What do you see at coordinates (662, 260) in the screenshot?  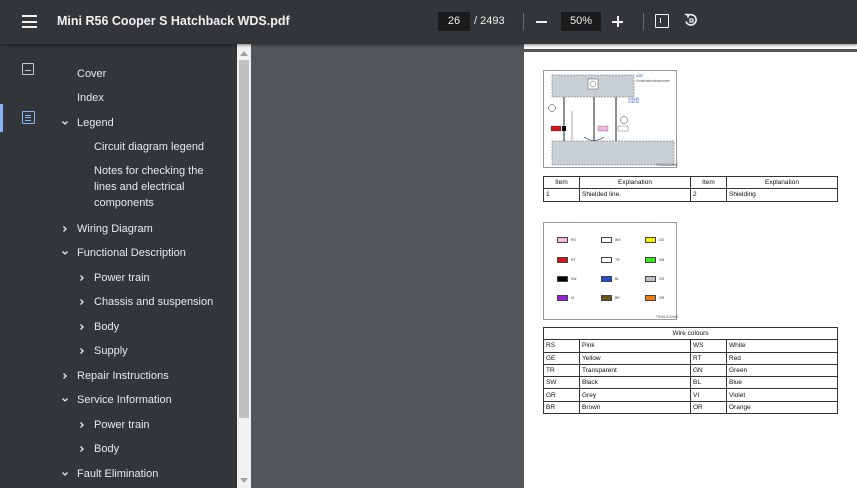 I see `colour-swatch-code: GN` at bounding box center [662, 260].